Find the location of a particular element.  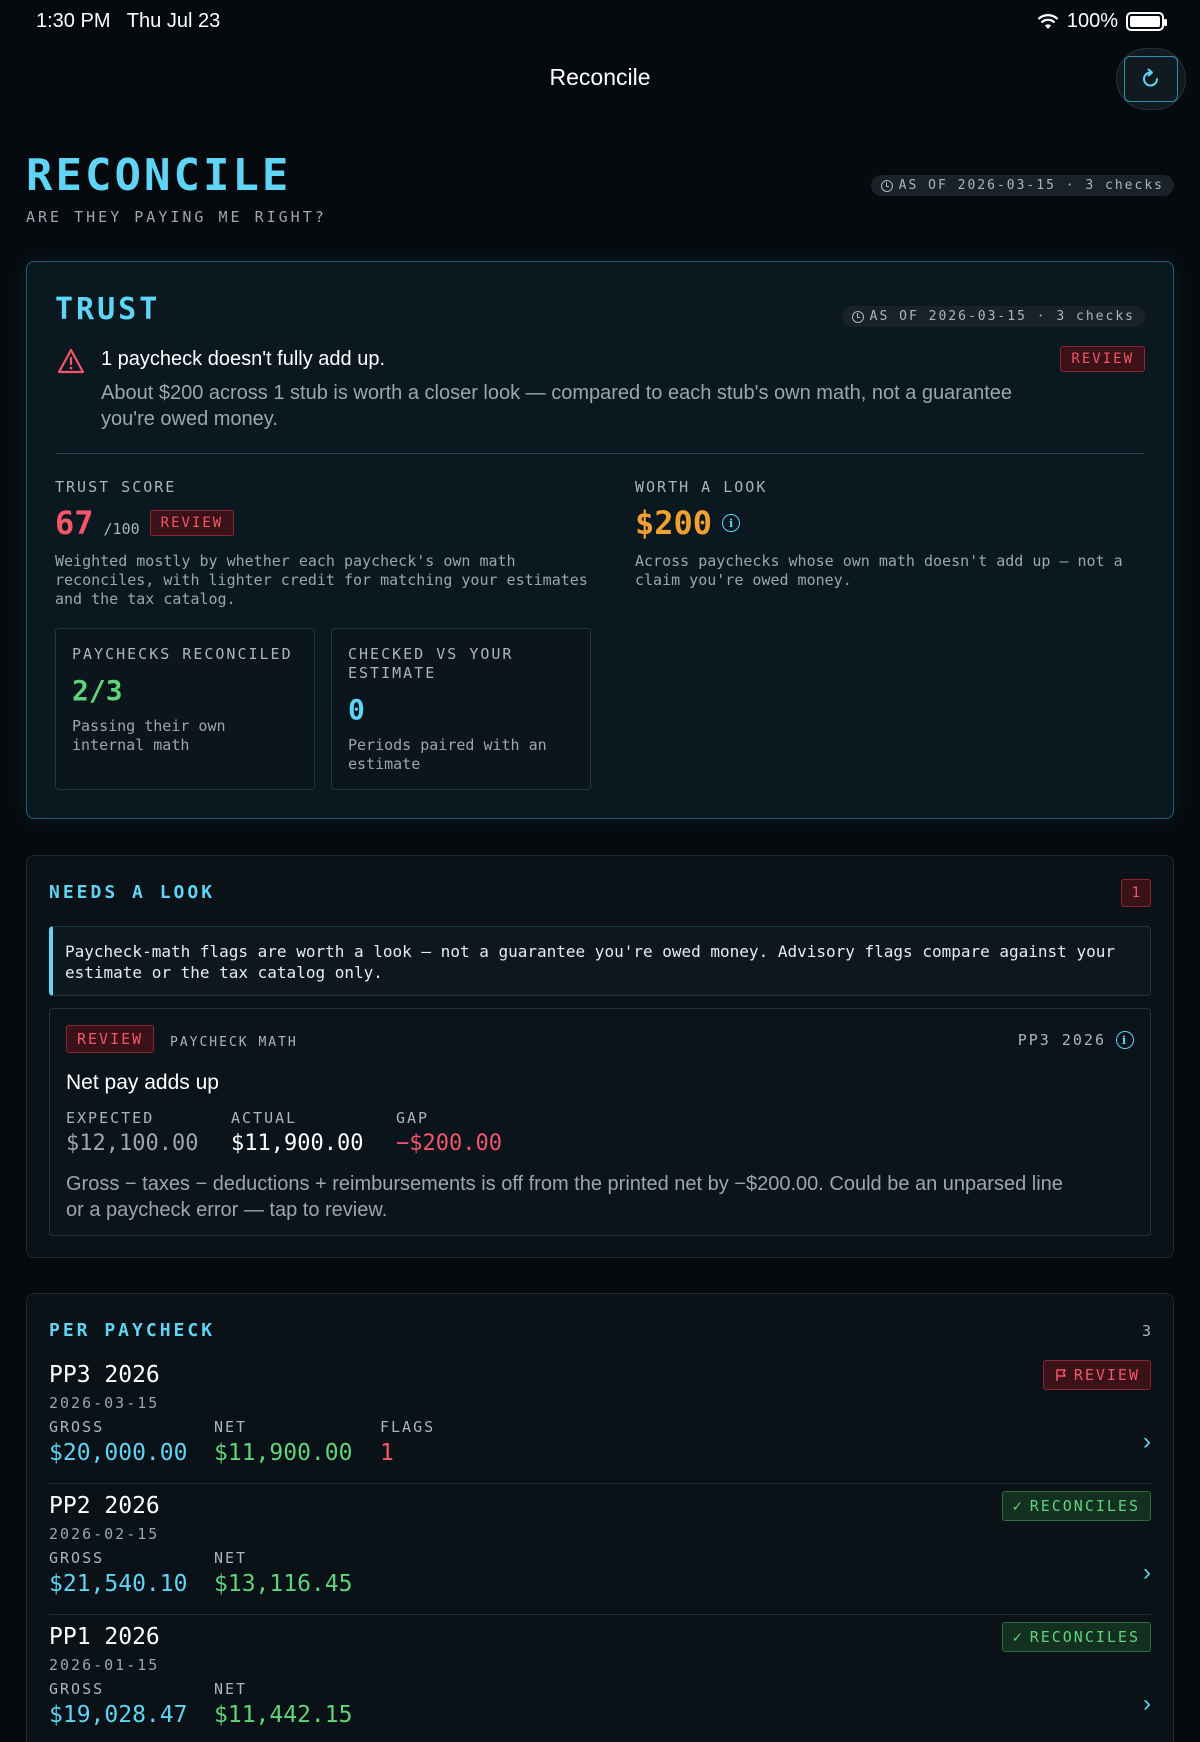

stat-description: Periods paired with an estimate is located at coordinates (447, 754).